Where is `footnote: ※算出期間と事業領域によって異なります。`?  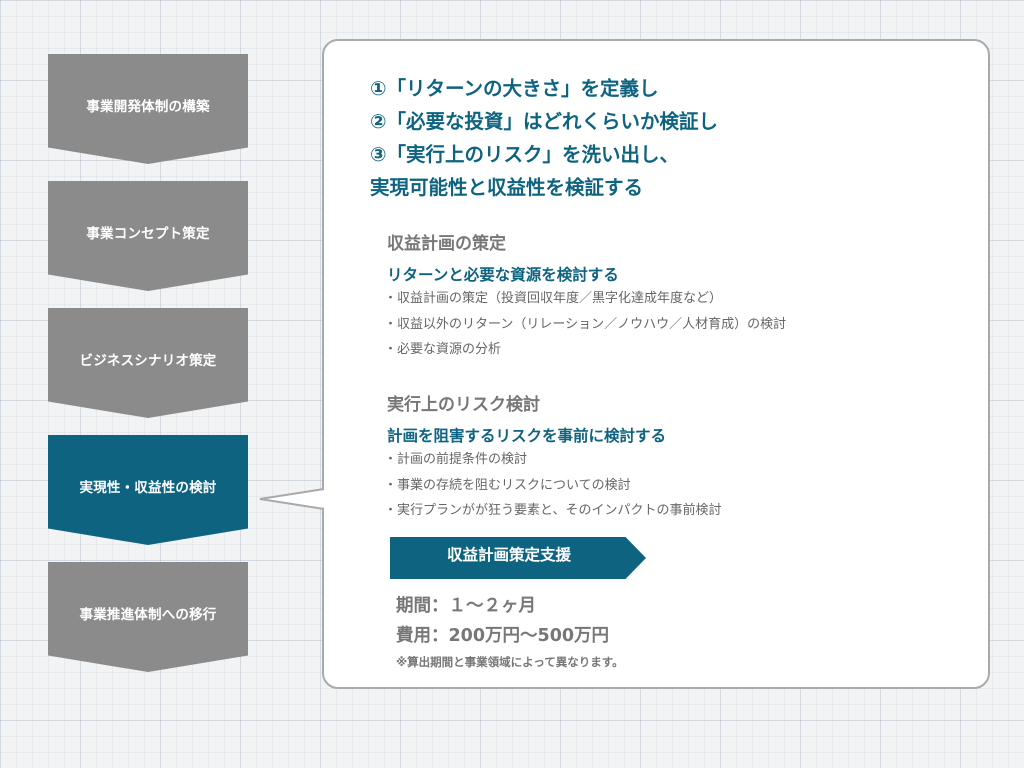
footnote: ※算出期間と事業領域によって異なります。 is located at coordinates (510, 662).